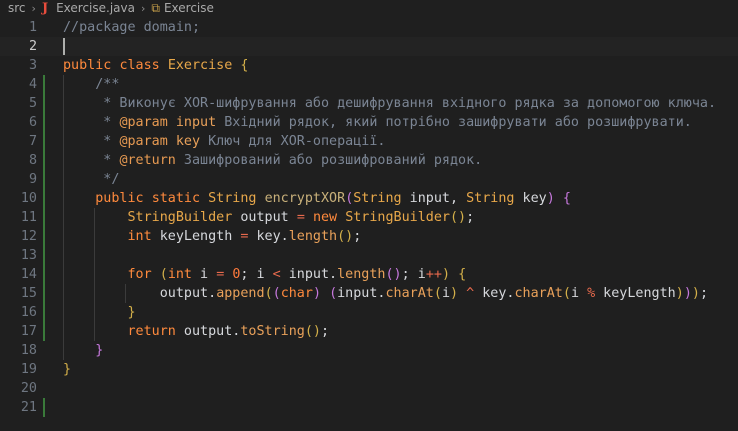  I want to click on breadcrumb-file: Exercise.java, so click(95, 8).